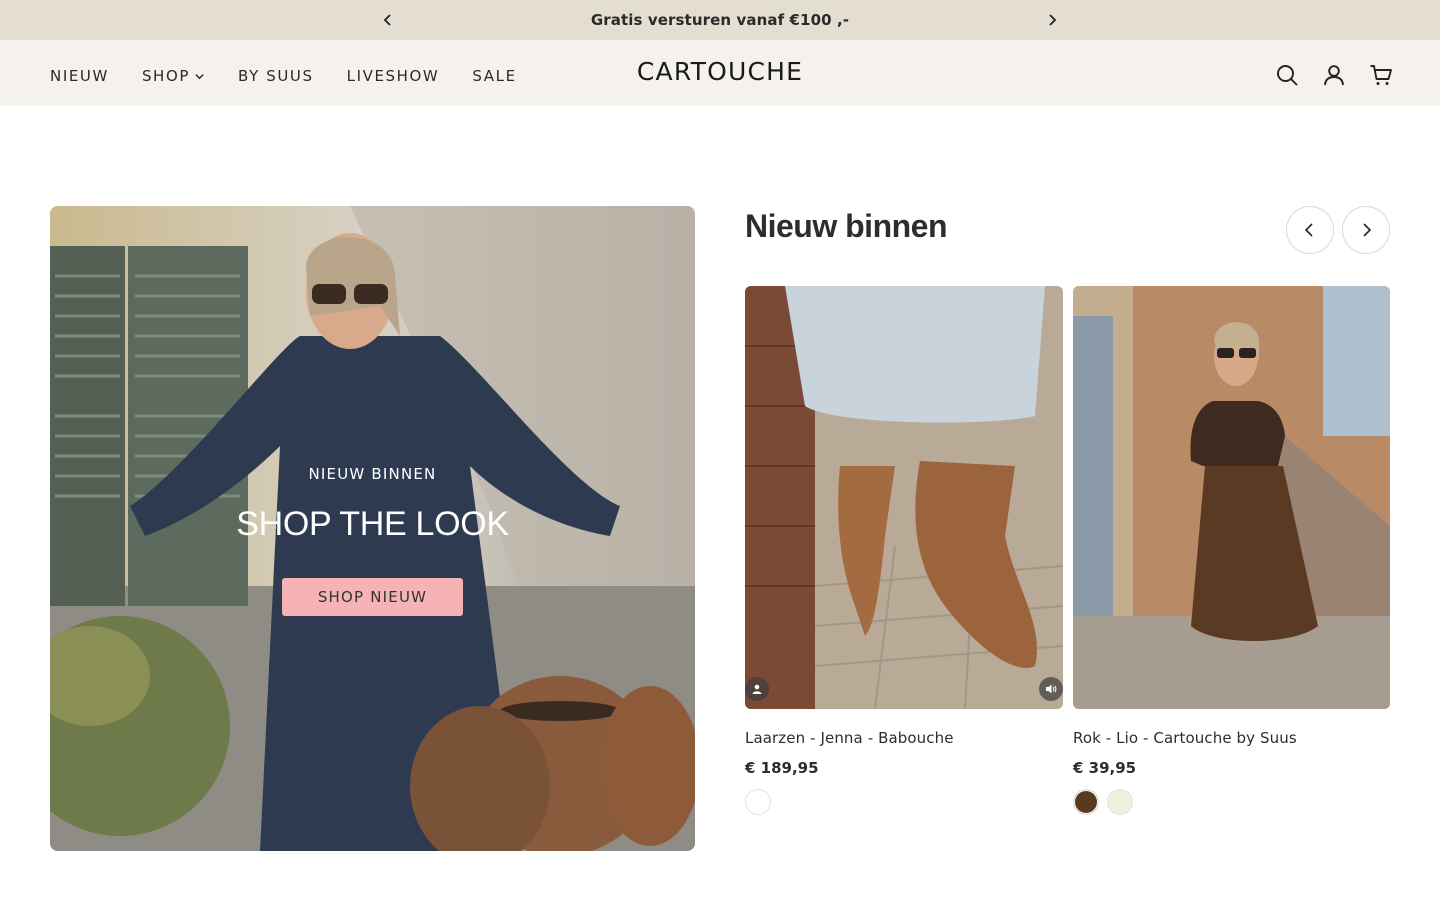 Image resolution: width=1440 pixels, height=900 pixels. I want to click on account-icon, so click(1334, 75).